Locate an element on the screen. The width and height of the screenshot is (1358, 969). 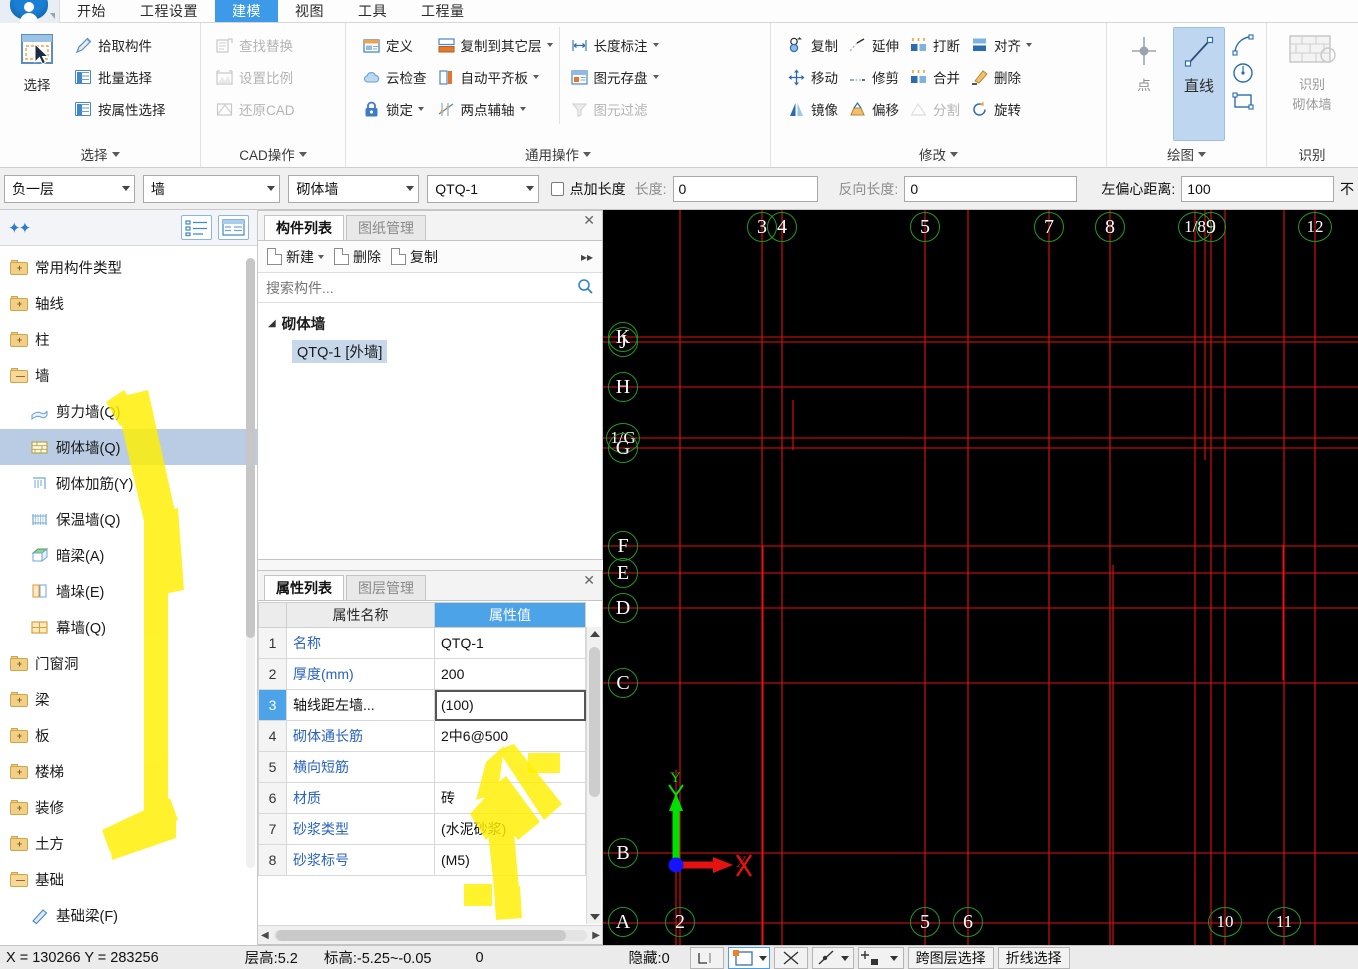
axis-bubble-bottom-0: A is located at coordinates (623, 922).